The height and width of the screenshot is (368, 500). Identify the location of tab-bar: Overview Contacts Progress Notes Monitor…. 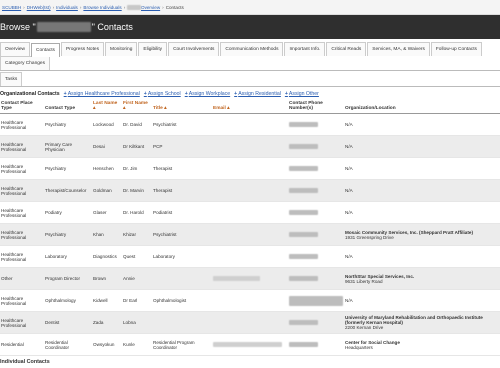
(250, 55).